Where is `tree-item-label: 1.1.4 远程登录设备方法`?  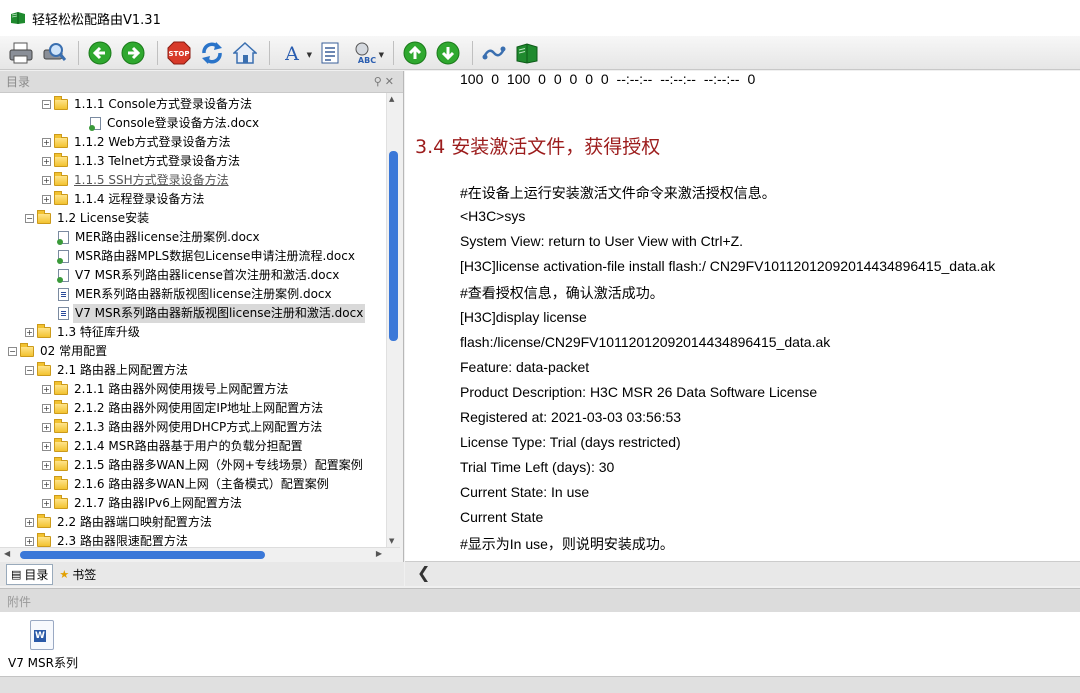
tree-item-label: 1.1.4 远程登录设备方法 is located at coordinates (139, 199).